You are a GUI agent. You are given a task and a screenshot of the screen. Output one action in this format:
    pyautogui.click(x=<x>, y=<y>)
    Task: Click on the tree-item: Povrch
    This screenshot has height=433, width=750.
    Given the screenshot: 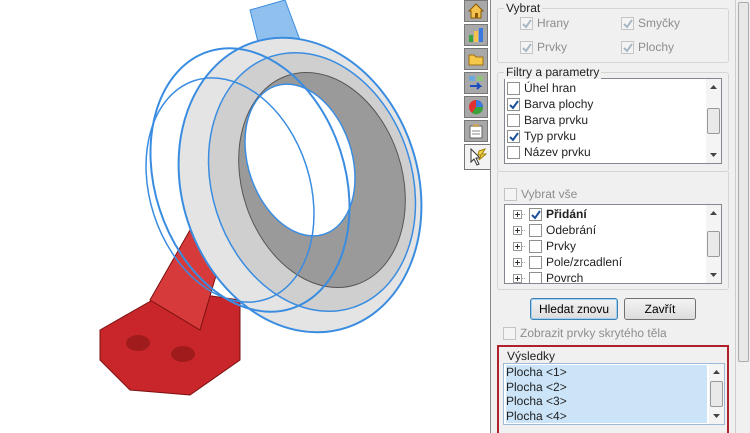 What is the action you would take?
    pyautogui.click(x=565, y=276)
    